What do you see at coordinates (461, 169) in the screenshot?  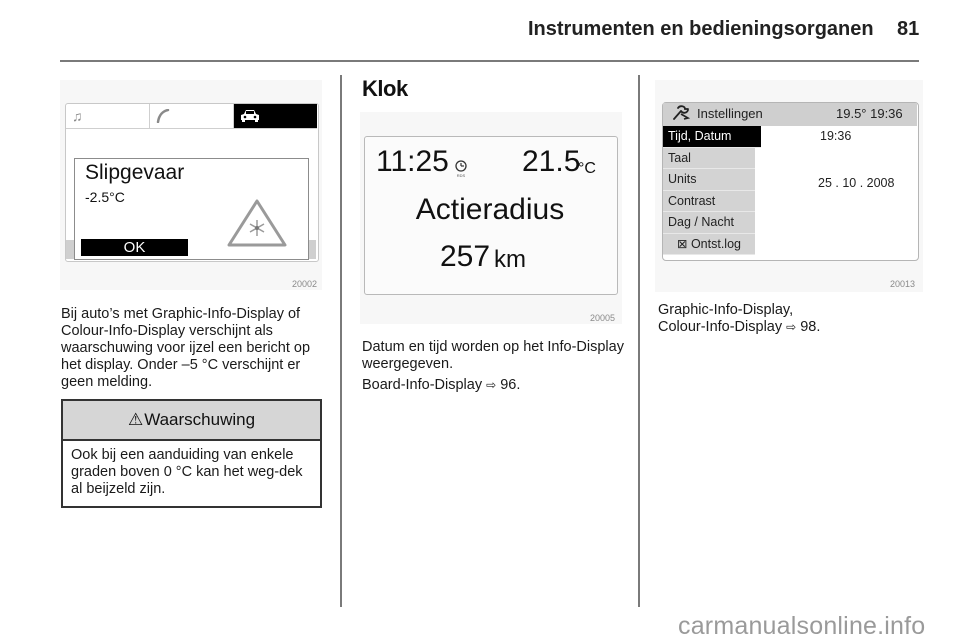 I see `rds-clock-icon: RDS` at bounding box center [461, 169].